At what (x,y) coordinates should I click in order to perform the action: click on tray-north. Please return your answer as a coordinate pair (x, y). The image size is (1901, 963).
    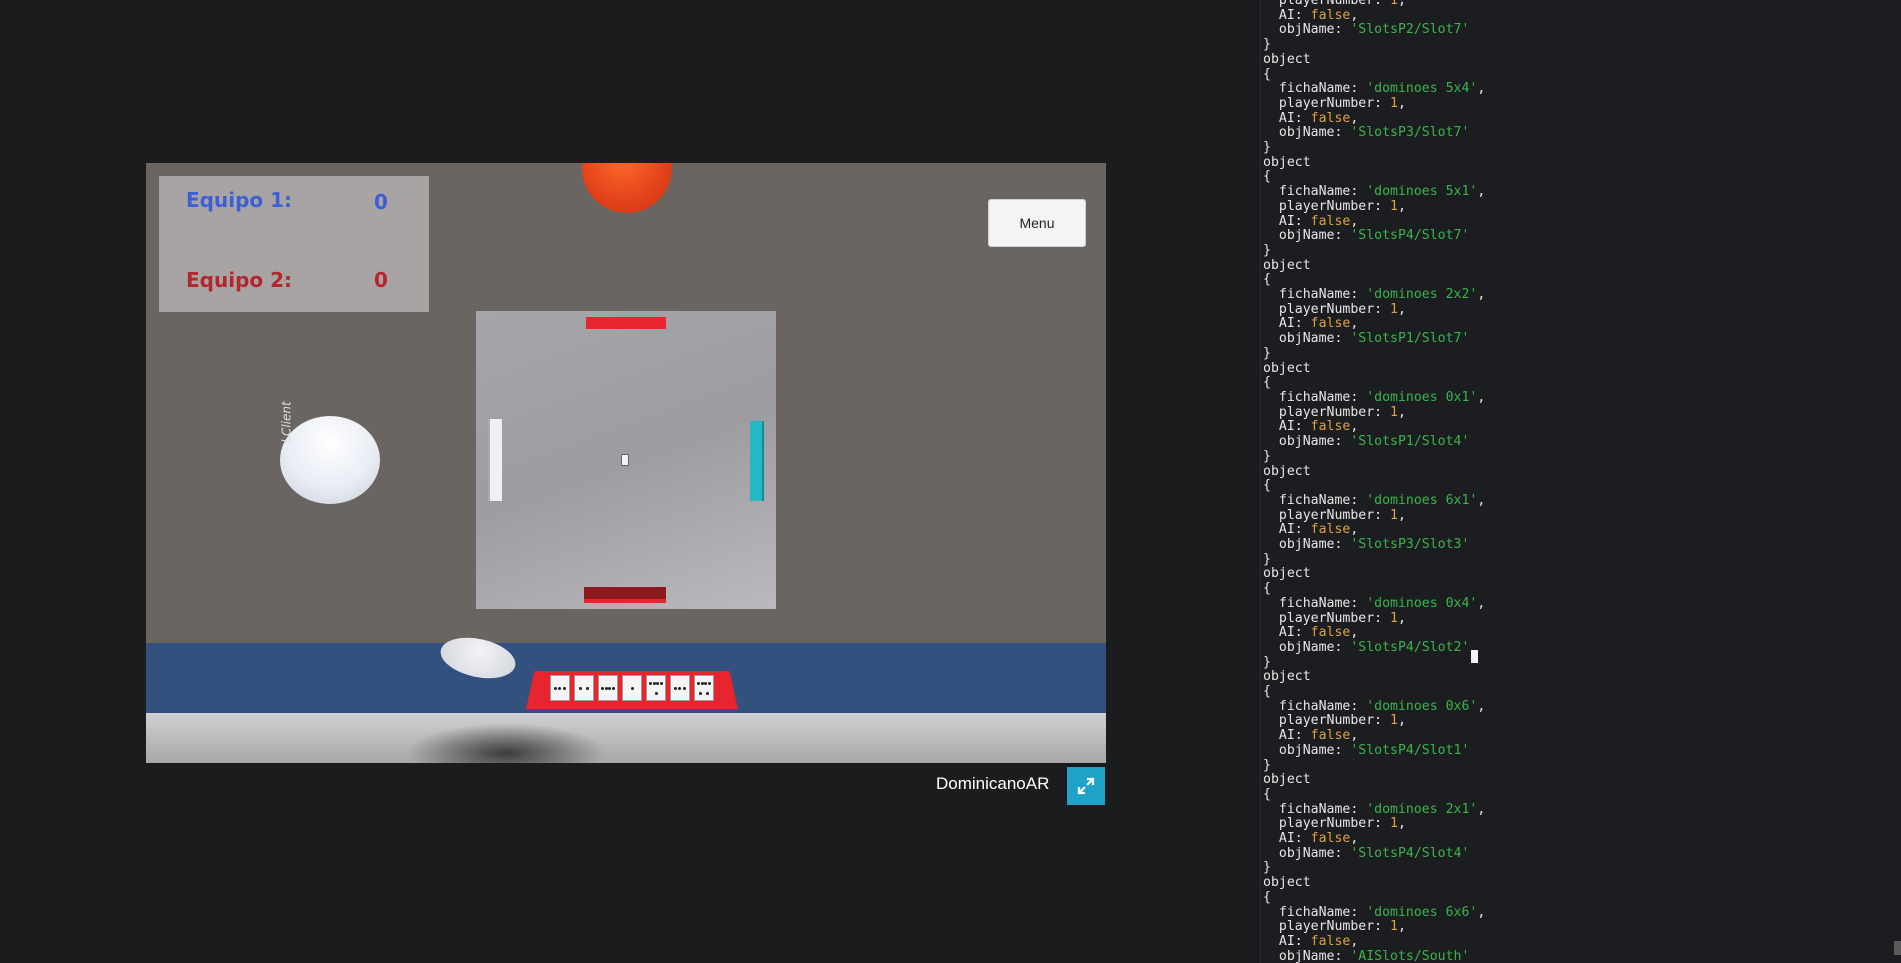
    Looking at the image, I should click on (626, 323).